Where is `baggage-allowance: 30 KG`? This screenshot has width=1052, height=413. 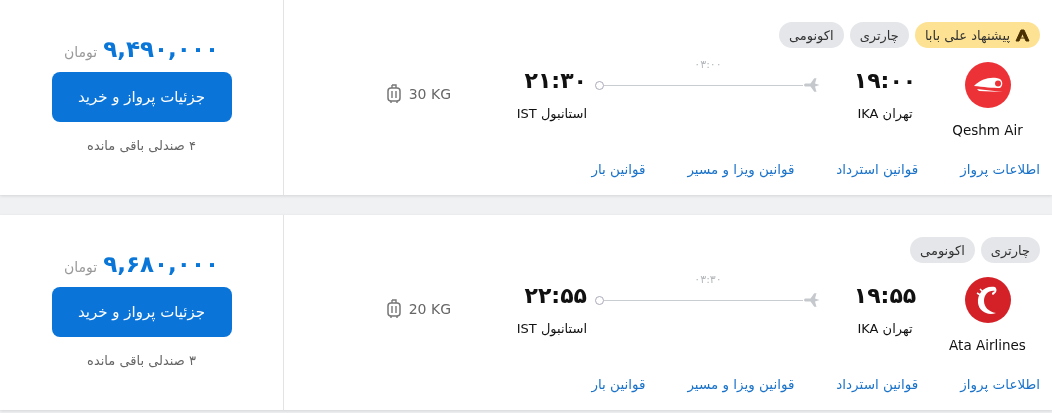 baggage-allowance: 30 KG is located at coordinates (429, 94).